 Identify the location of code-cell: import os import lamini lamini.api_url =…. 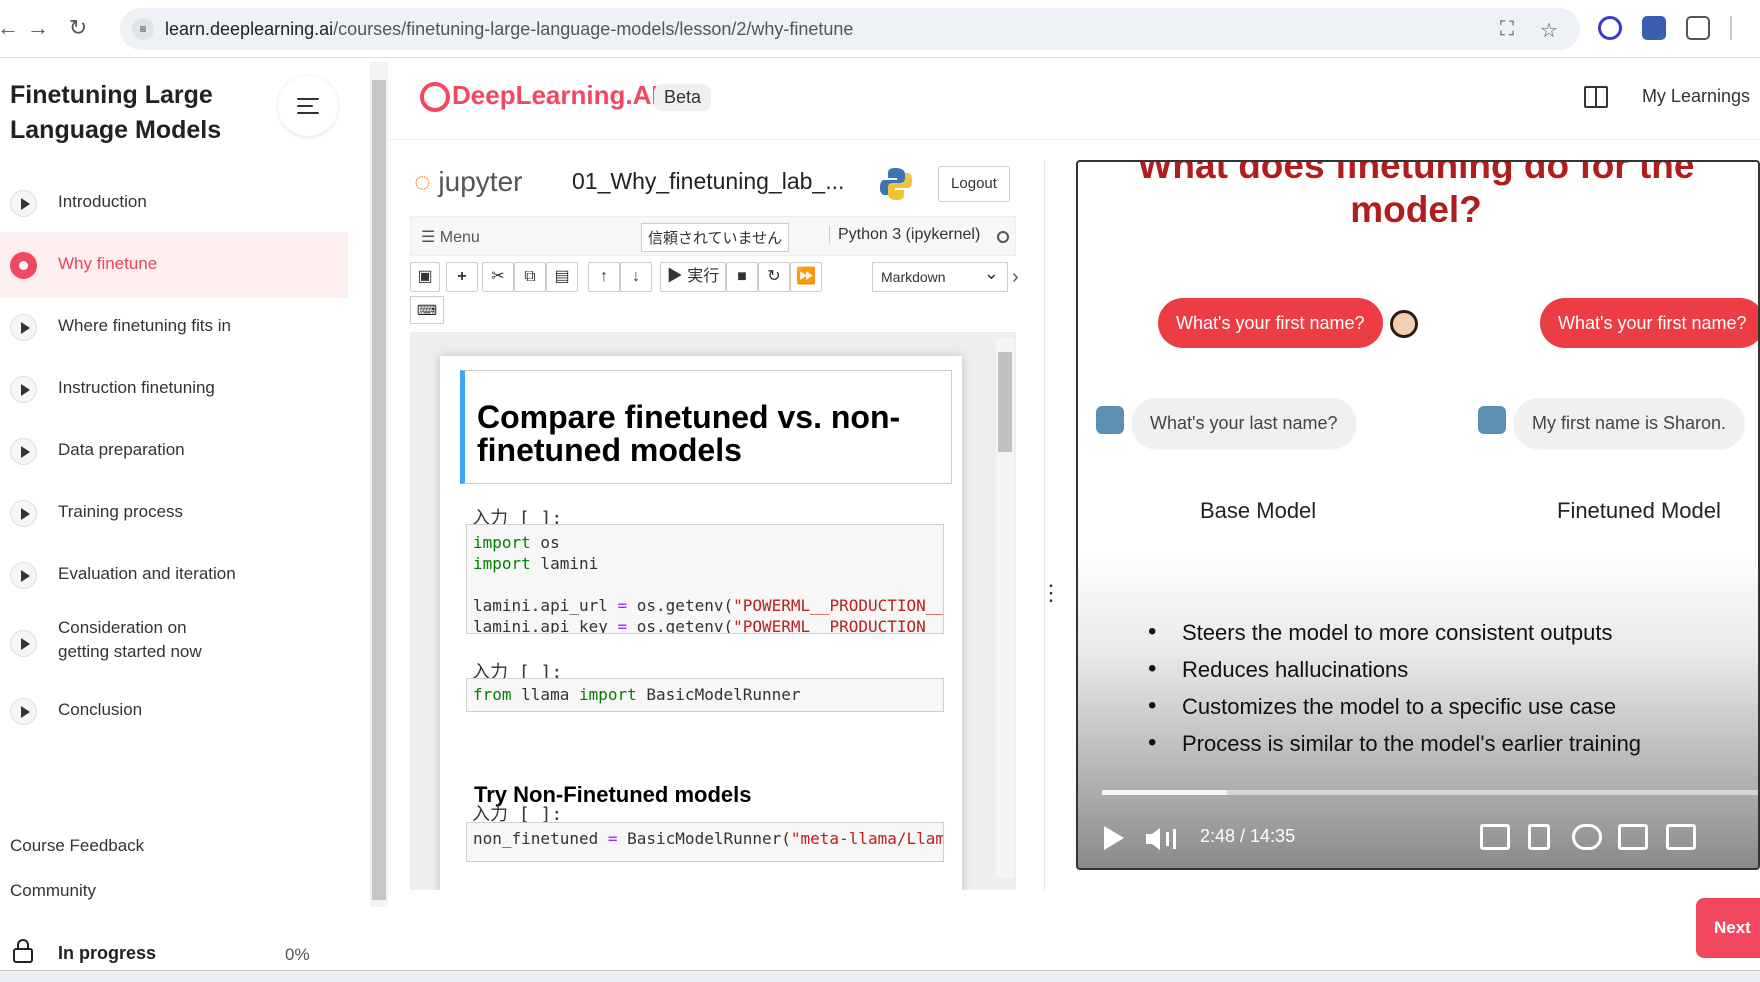
(705, 579).